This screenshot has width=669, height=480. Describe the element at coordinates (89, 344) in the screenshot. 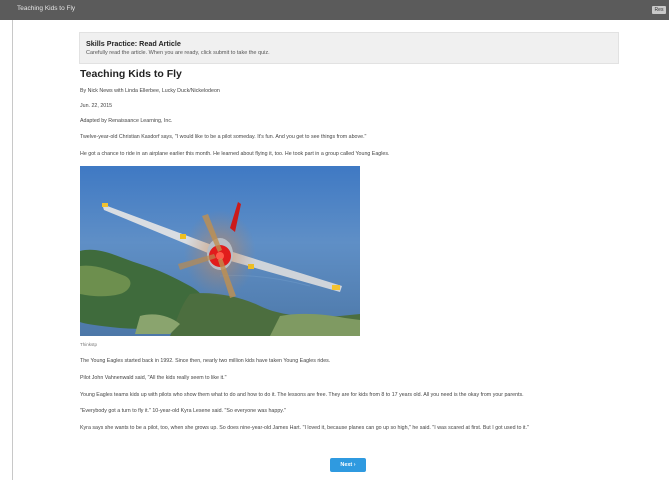

I see `photo-caption: Thinkstp` at that location.